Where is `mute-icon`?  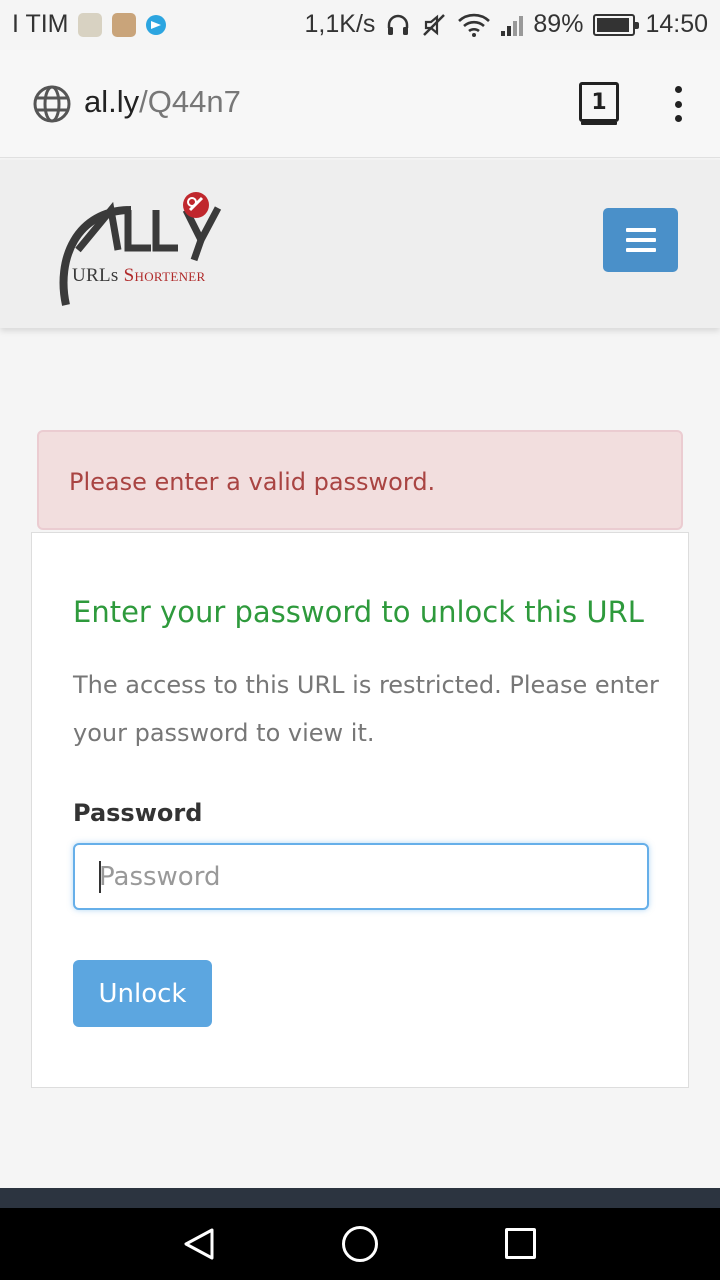 mute-icon is located at coordinates (434, 24).